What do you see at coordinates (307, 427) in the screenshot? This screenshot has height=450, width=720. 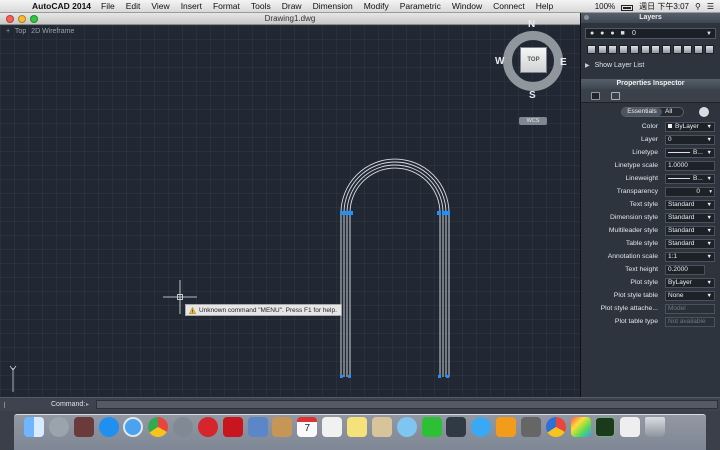 I see `calendar-icon: 7` at bounding box center [307, 427].